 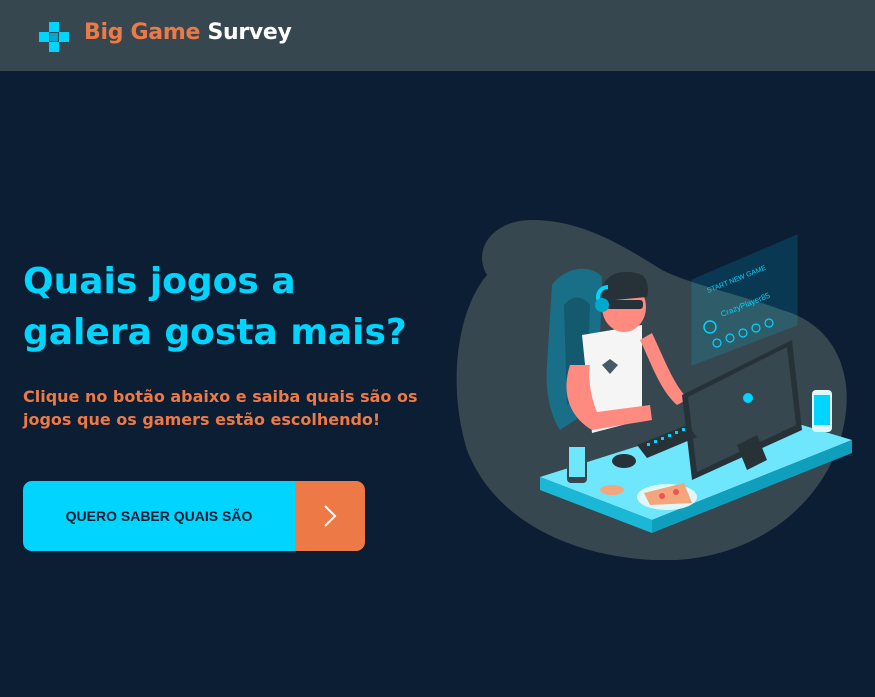 I want to click on brand-part-survey: Survey, so click(x=249, y=32).